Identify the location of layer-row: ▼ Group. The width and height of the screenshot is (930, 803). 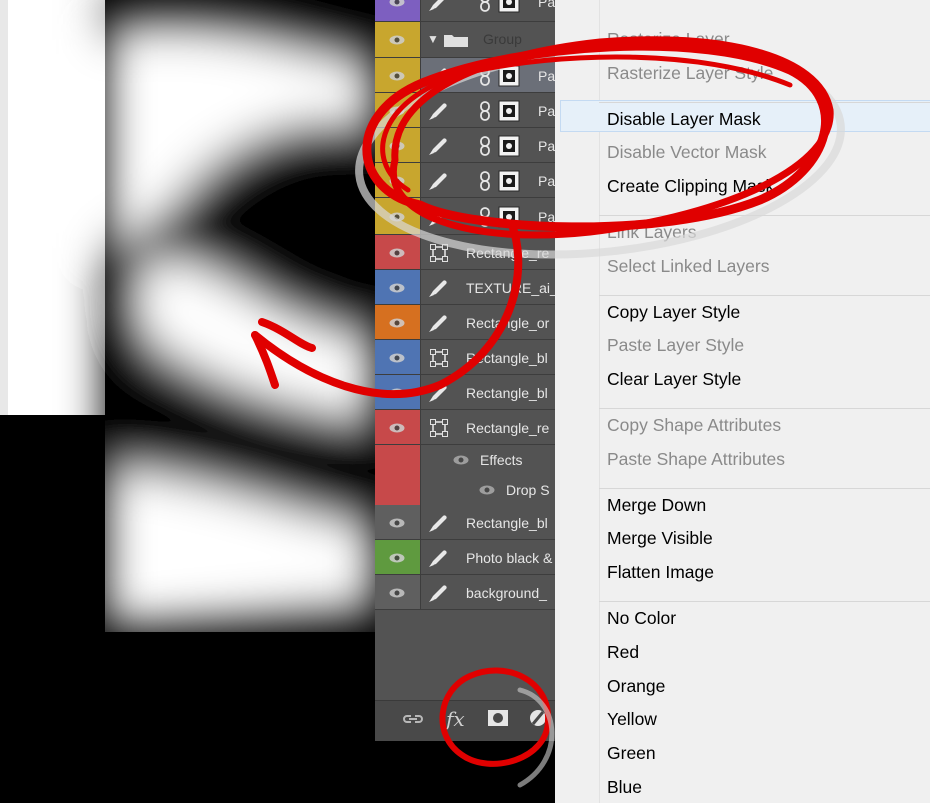
(465, 40).